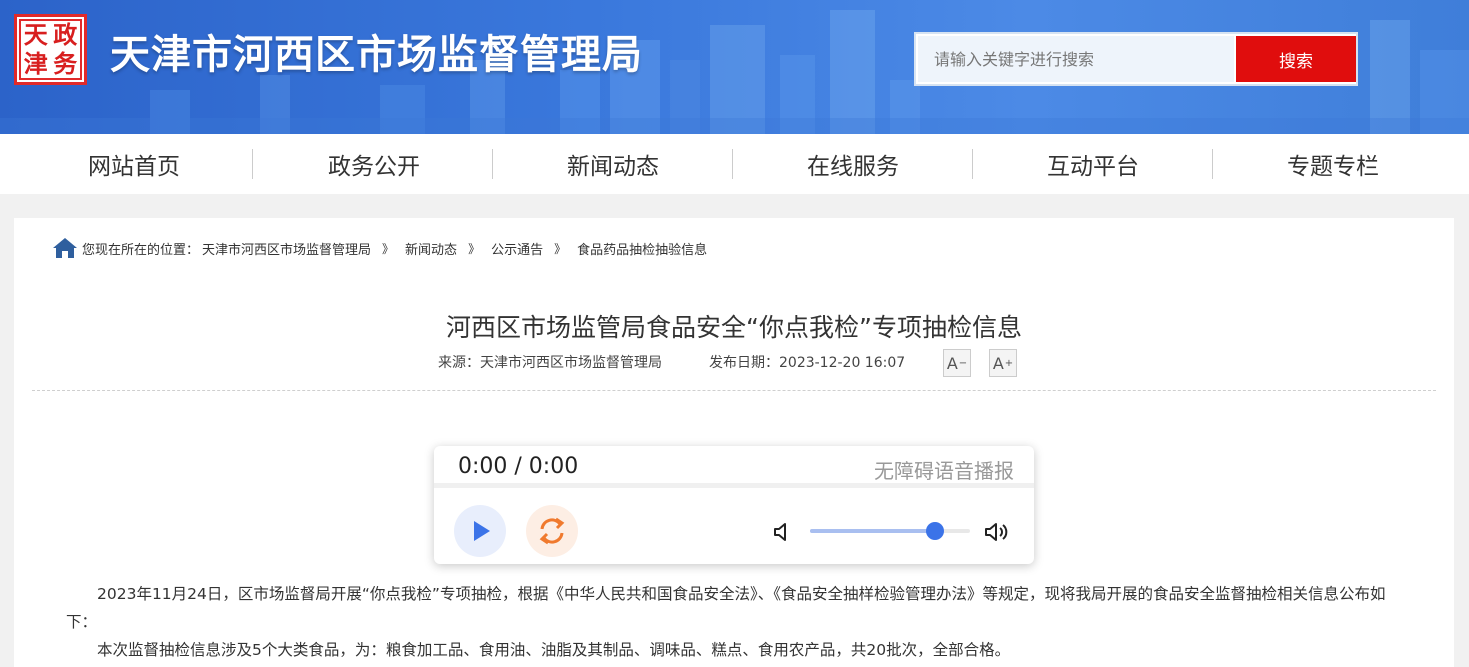 This screenshot has width=1469, height=667. Describe the element at coordinates (374, 164) in the screenshot. I see `nav-item-government-affairs: 政务公开` at that location.